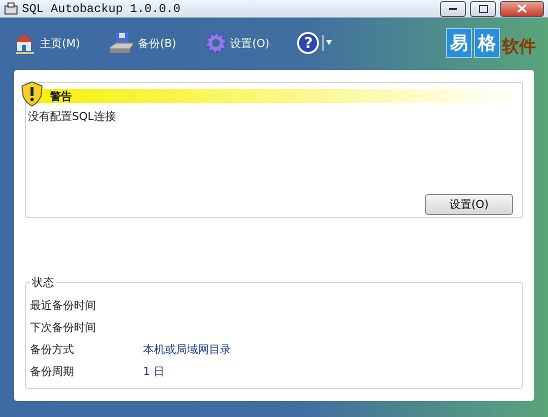 The width and height of the screenshot is (548, 417). I want to click on maximize-button, so click(483, 8).